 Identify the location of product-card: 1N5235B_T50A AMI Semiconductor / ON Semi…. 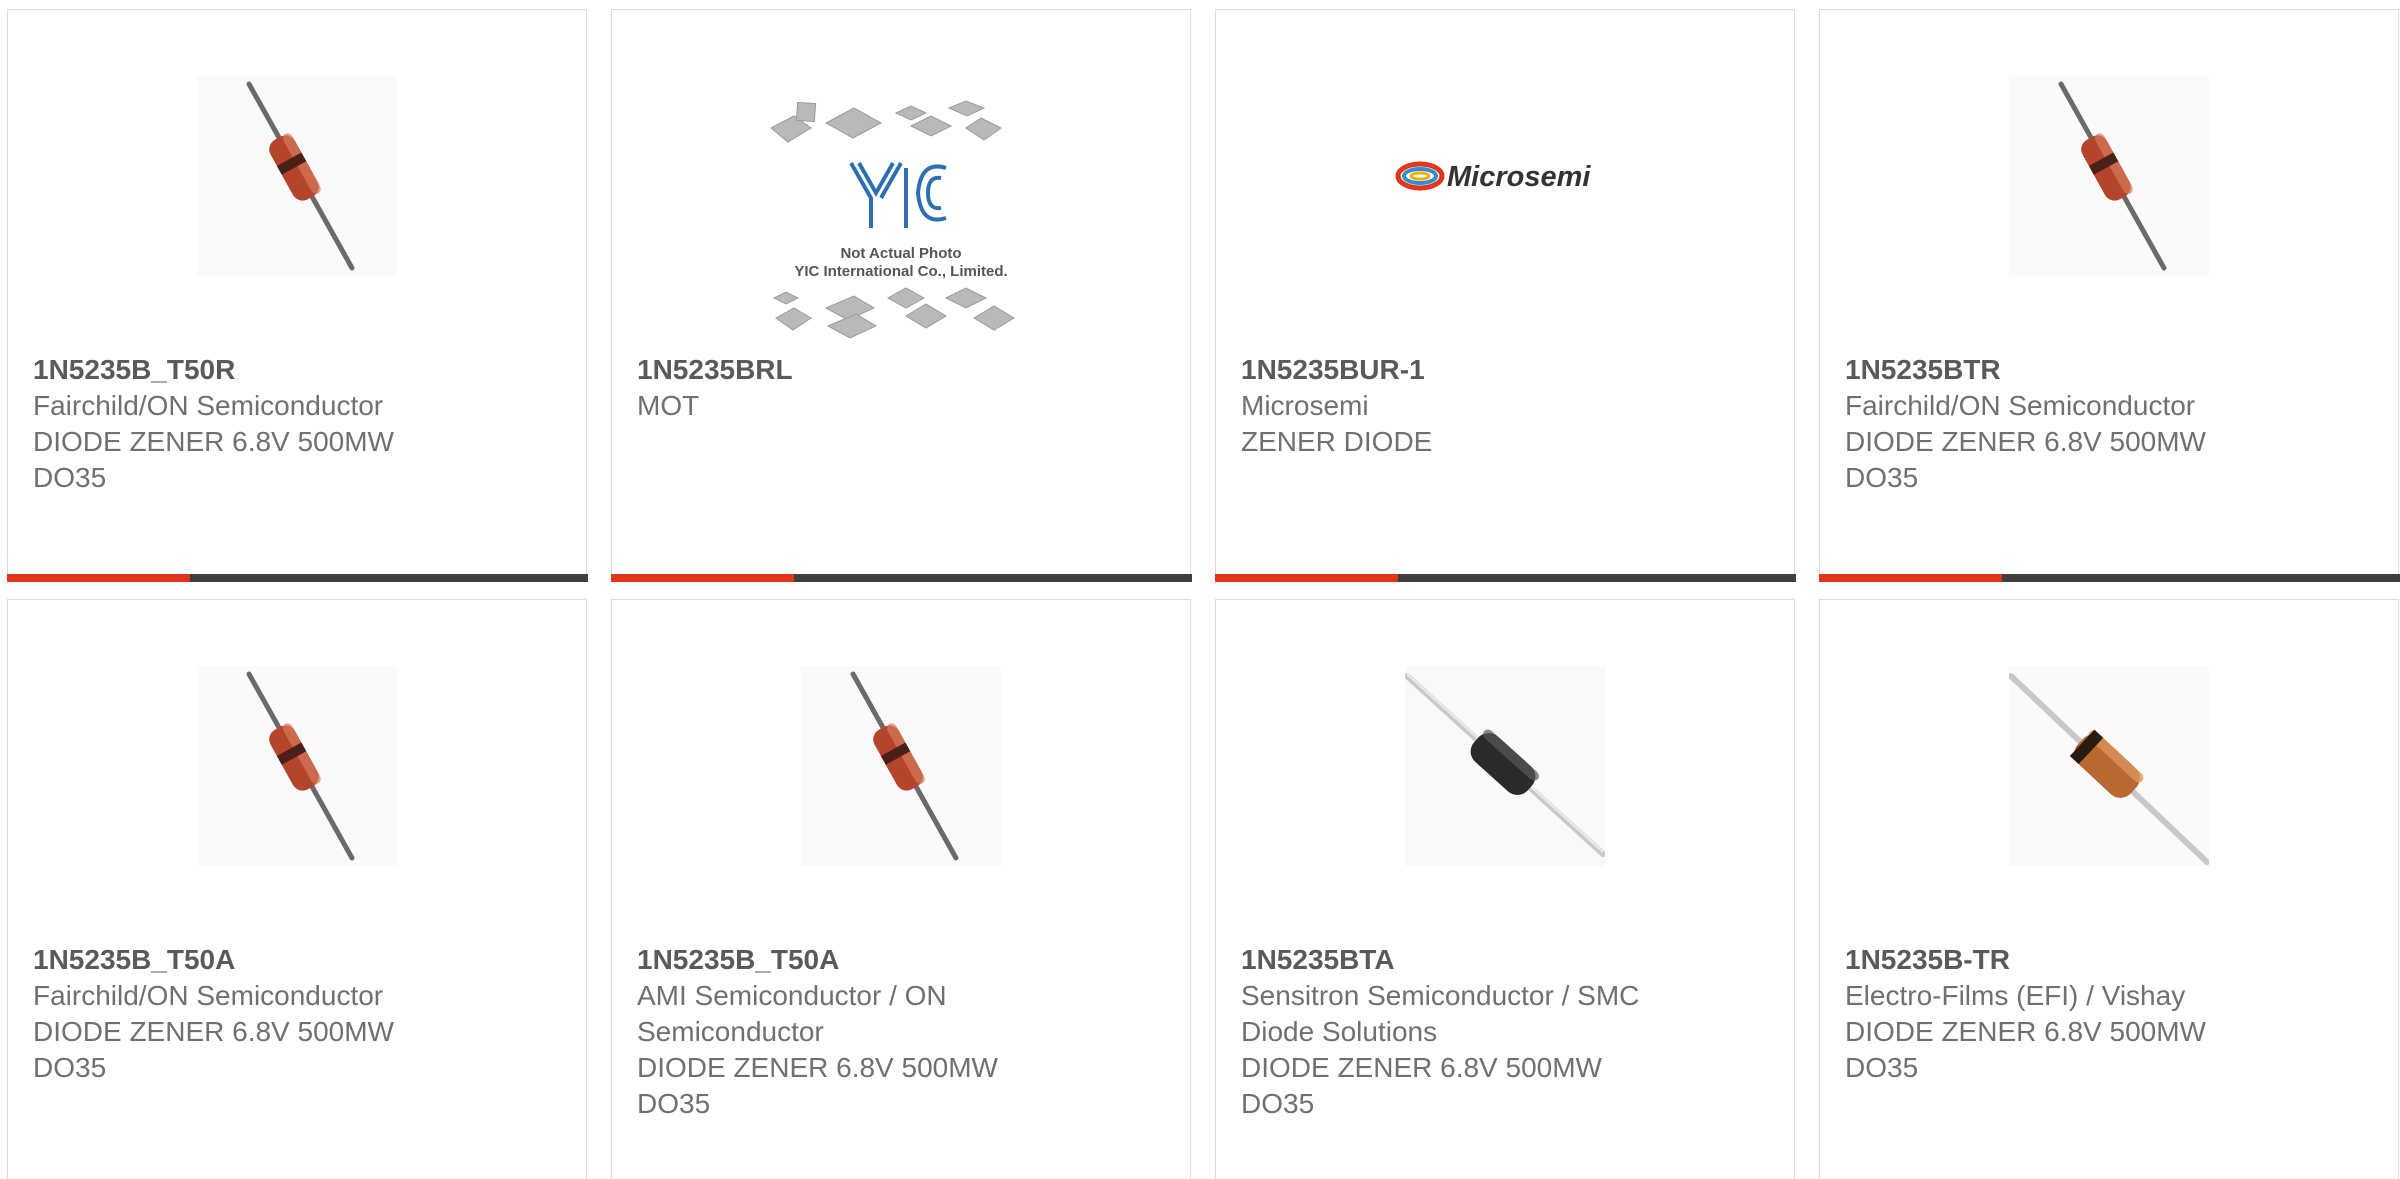
(901, 889).